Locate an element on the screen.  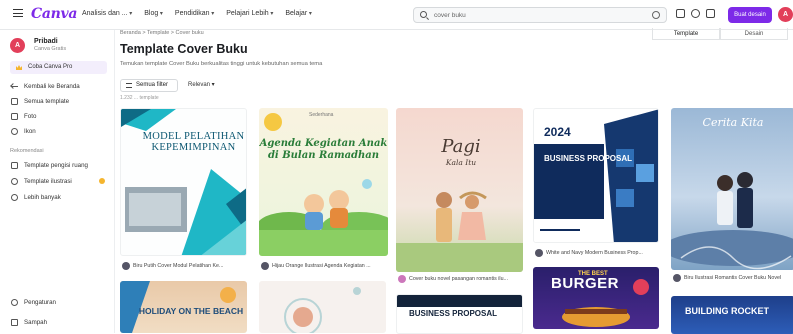
cover-title: BURGER is located at coordinates (585, 283).